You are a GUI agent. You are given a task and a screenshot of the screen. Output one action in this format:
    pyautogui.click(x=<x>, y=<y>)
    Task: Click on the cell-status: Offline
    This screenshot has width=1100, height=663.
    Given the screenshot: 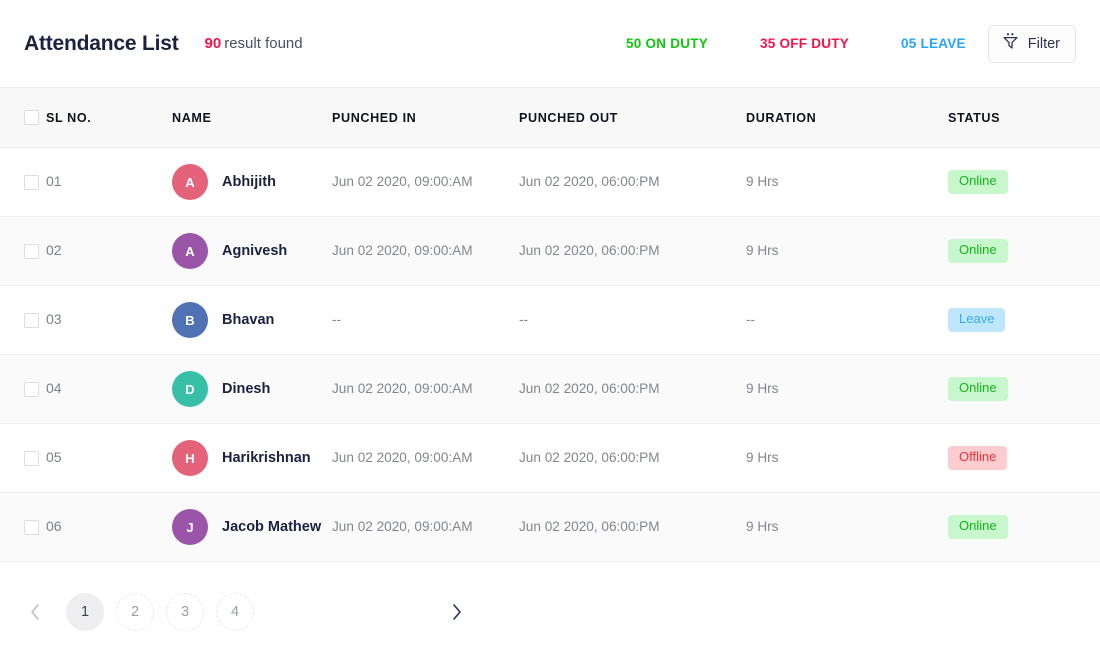 What is the action you would take?
    pyautogui.click(x=1024, y=458)
    